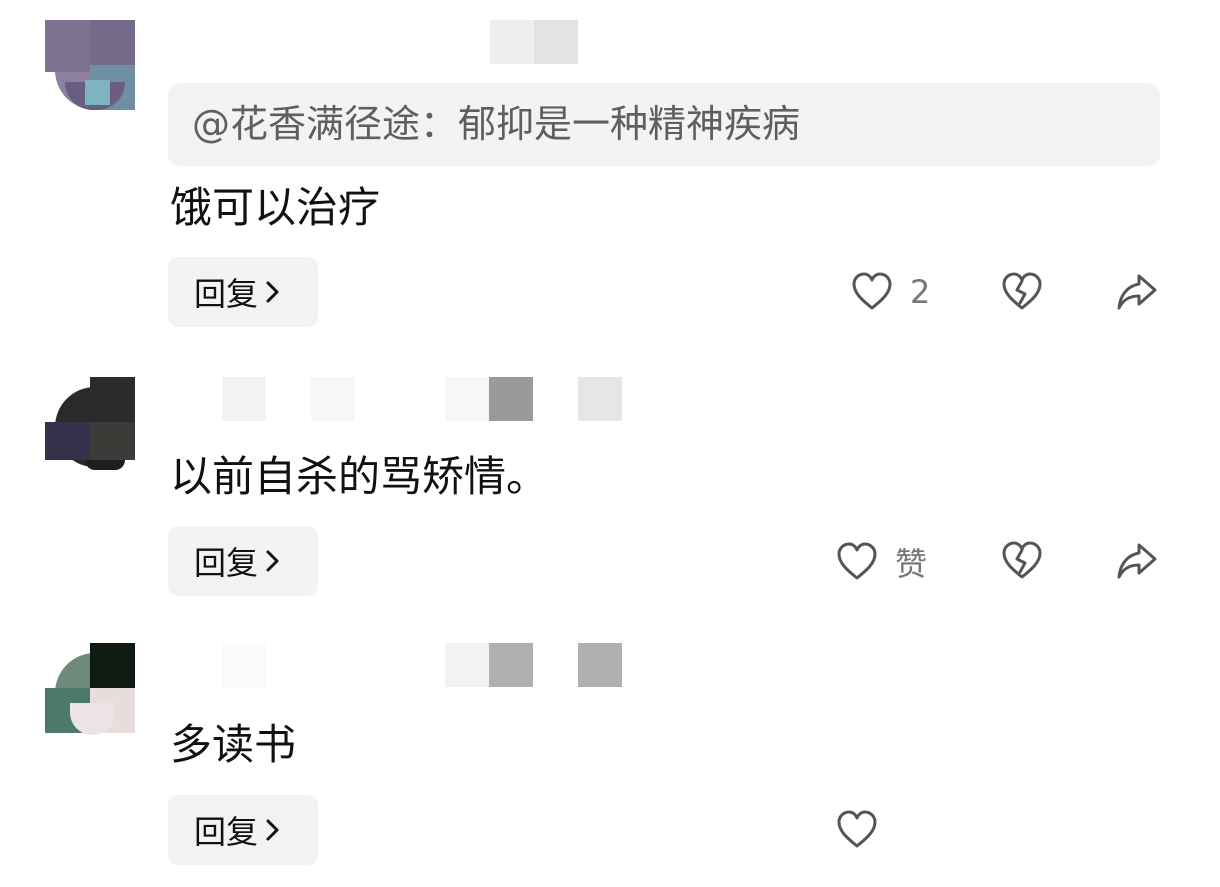  What do you see at coordinates (359, 476) in the screenshot?
I see `comment-text: 以前自杀的骂矫情。` at bounding box center [359, 476].